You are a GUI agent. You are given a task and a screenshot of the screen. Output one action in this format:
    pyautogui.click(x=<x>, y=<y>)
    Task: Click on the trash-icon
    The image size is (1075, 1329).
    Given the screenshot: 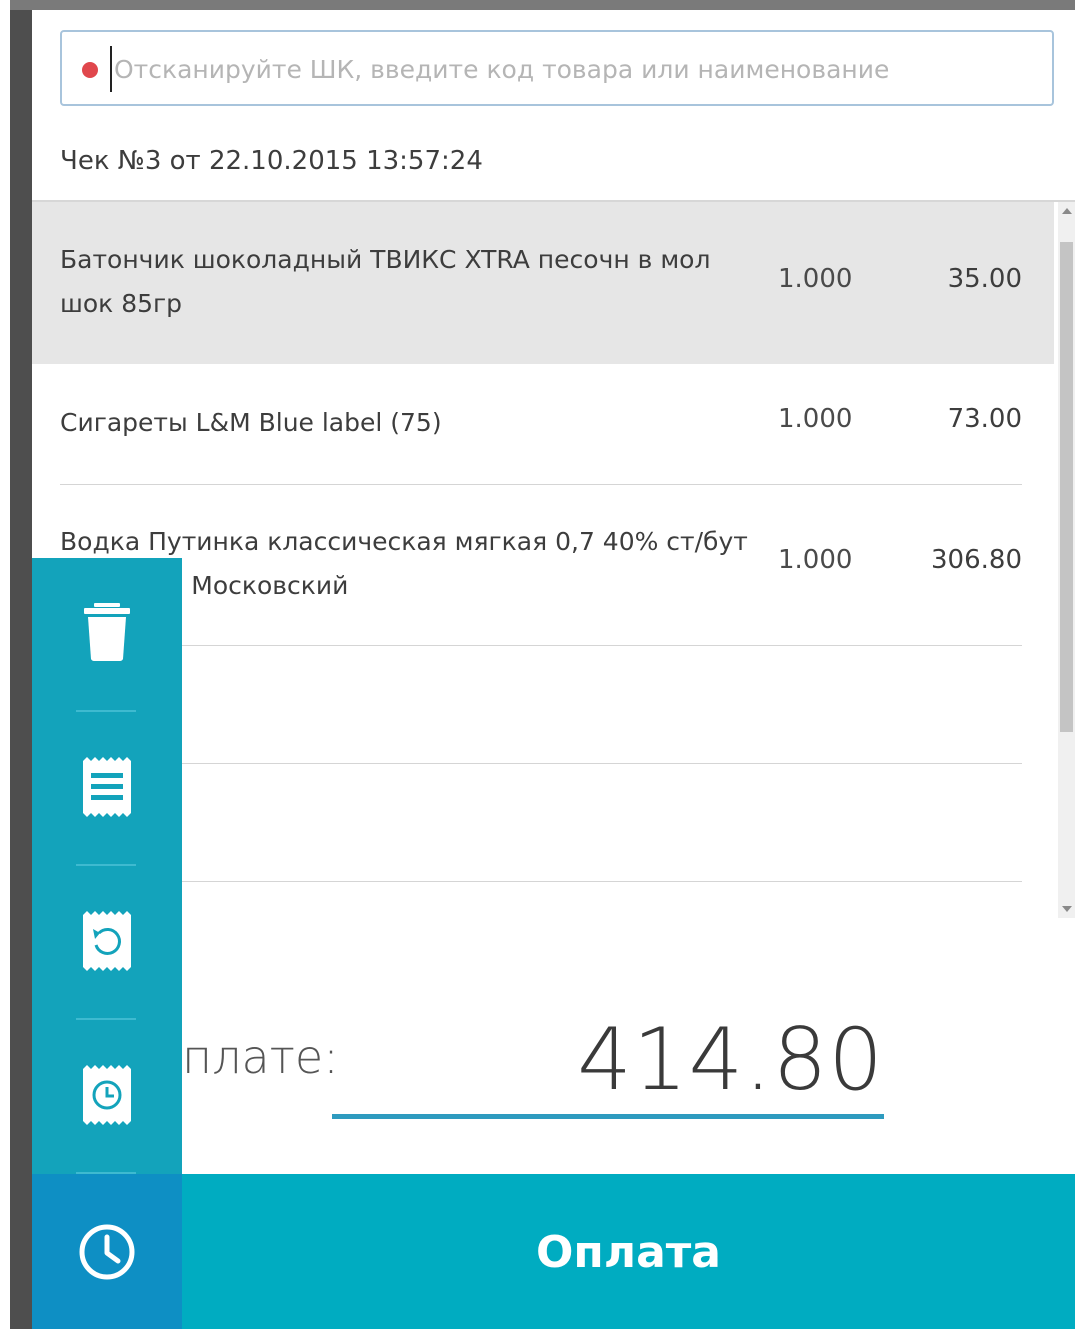 What is the action you would take?
    pyautogui.click(x=107, y=632)
    